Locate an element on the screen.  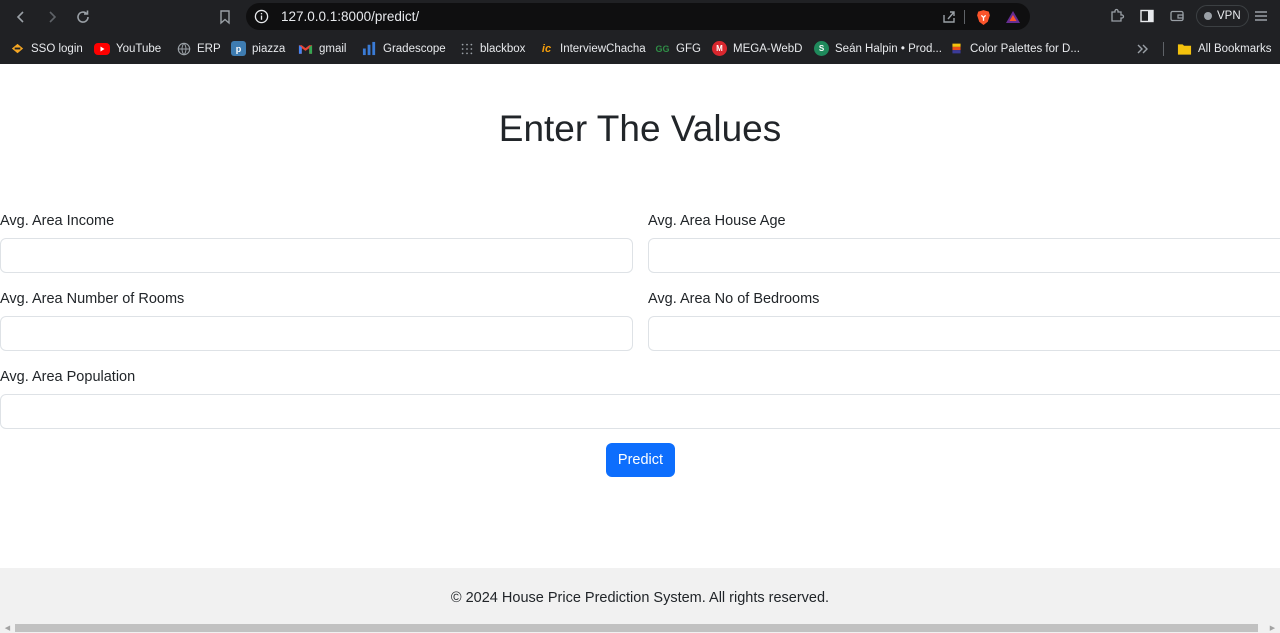
globe-icon is located at coordinates (183, 48).